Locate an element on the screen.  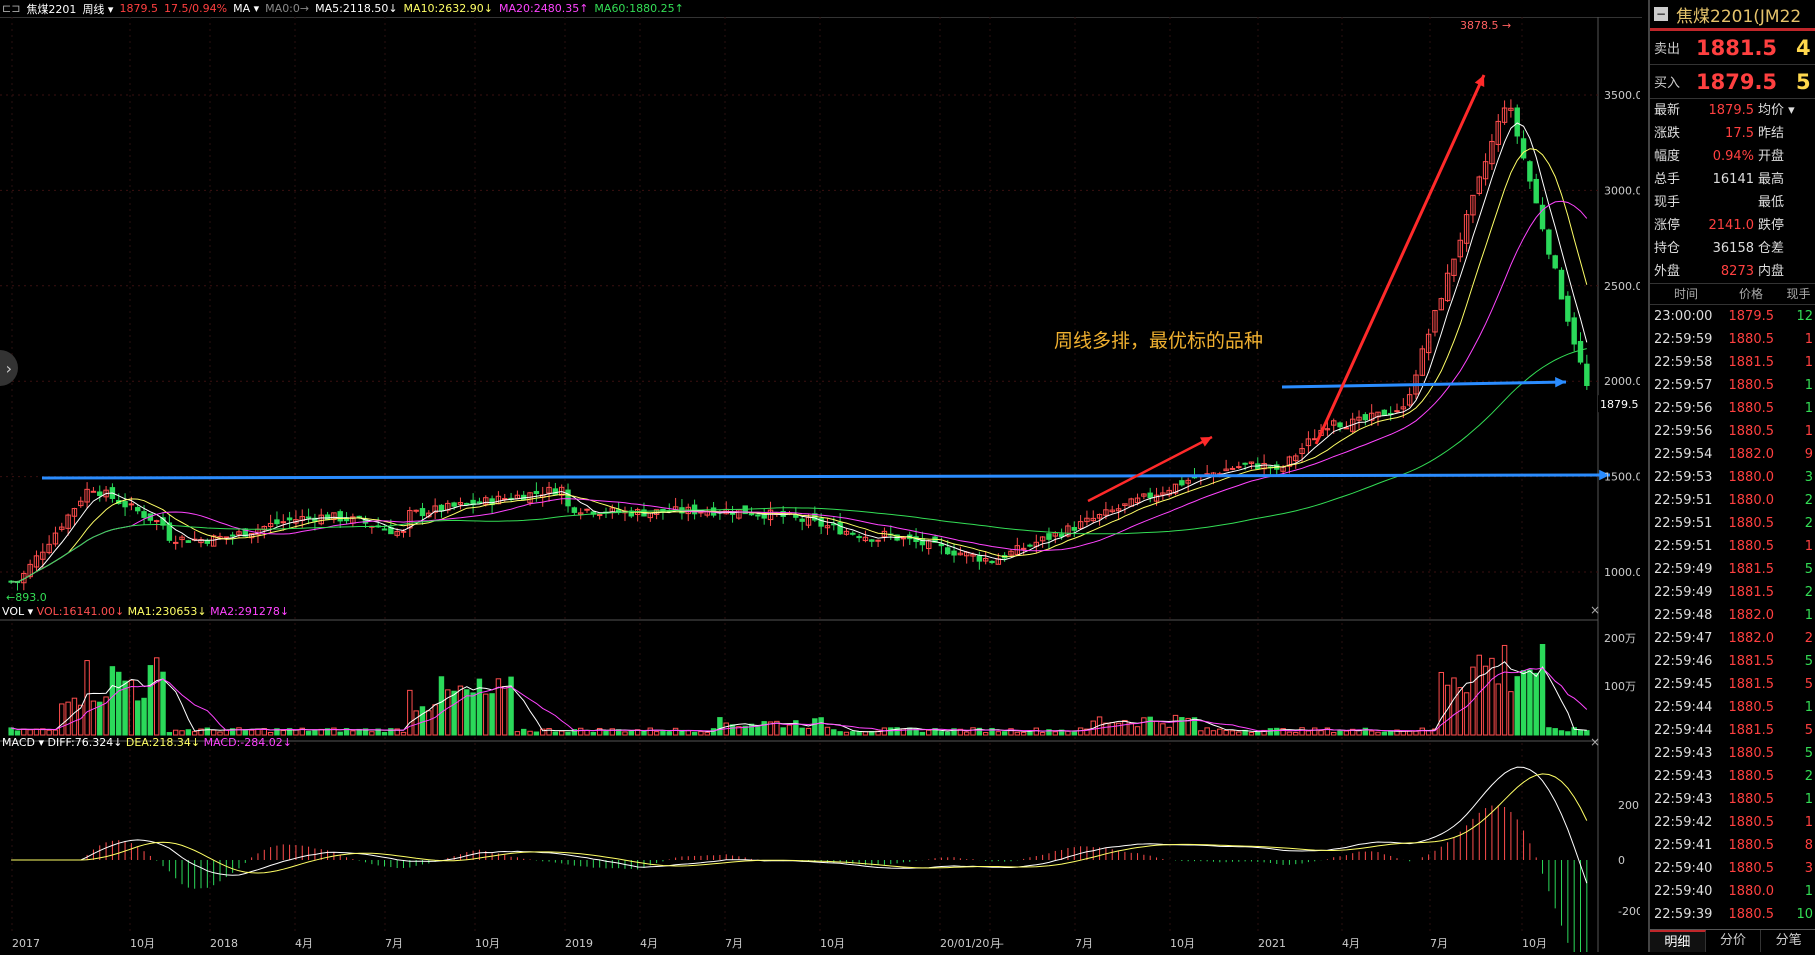
quote-label: 幅度 is located at coordinates (1667, 156).